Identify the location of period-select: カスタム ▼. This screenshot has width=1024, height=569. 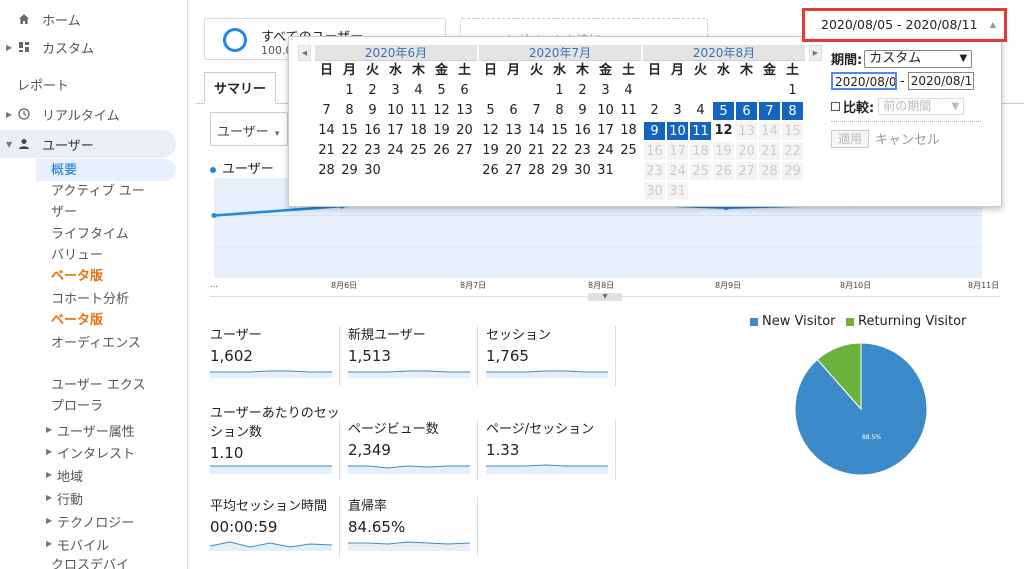
(918, 58).